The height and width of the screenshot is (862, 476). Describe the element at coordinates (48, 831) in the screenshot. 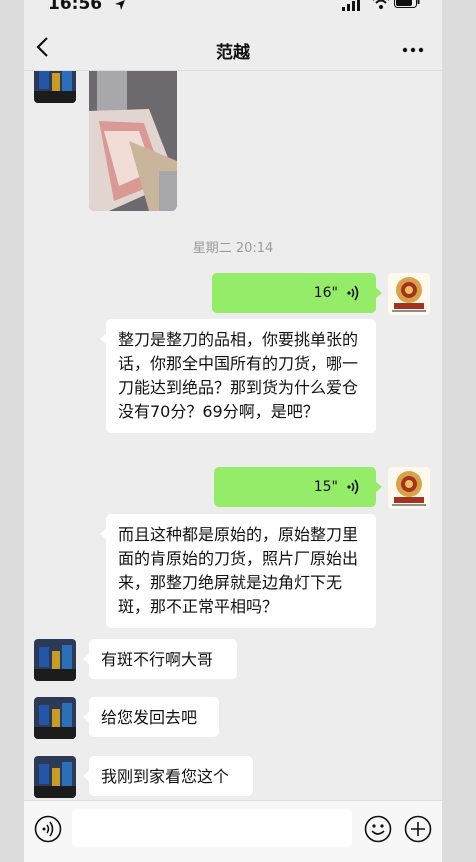

I see `voice-input-icon` at that location.